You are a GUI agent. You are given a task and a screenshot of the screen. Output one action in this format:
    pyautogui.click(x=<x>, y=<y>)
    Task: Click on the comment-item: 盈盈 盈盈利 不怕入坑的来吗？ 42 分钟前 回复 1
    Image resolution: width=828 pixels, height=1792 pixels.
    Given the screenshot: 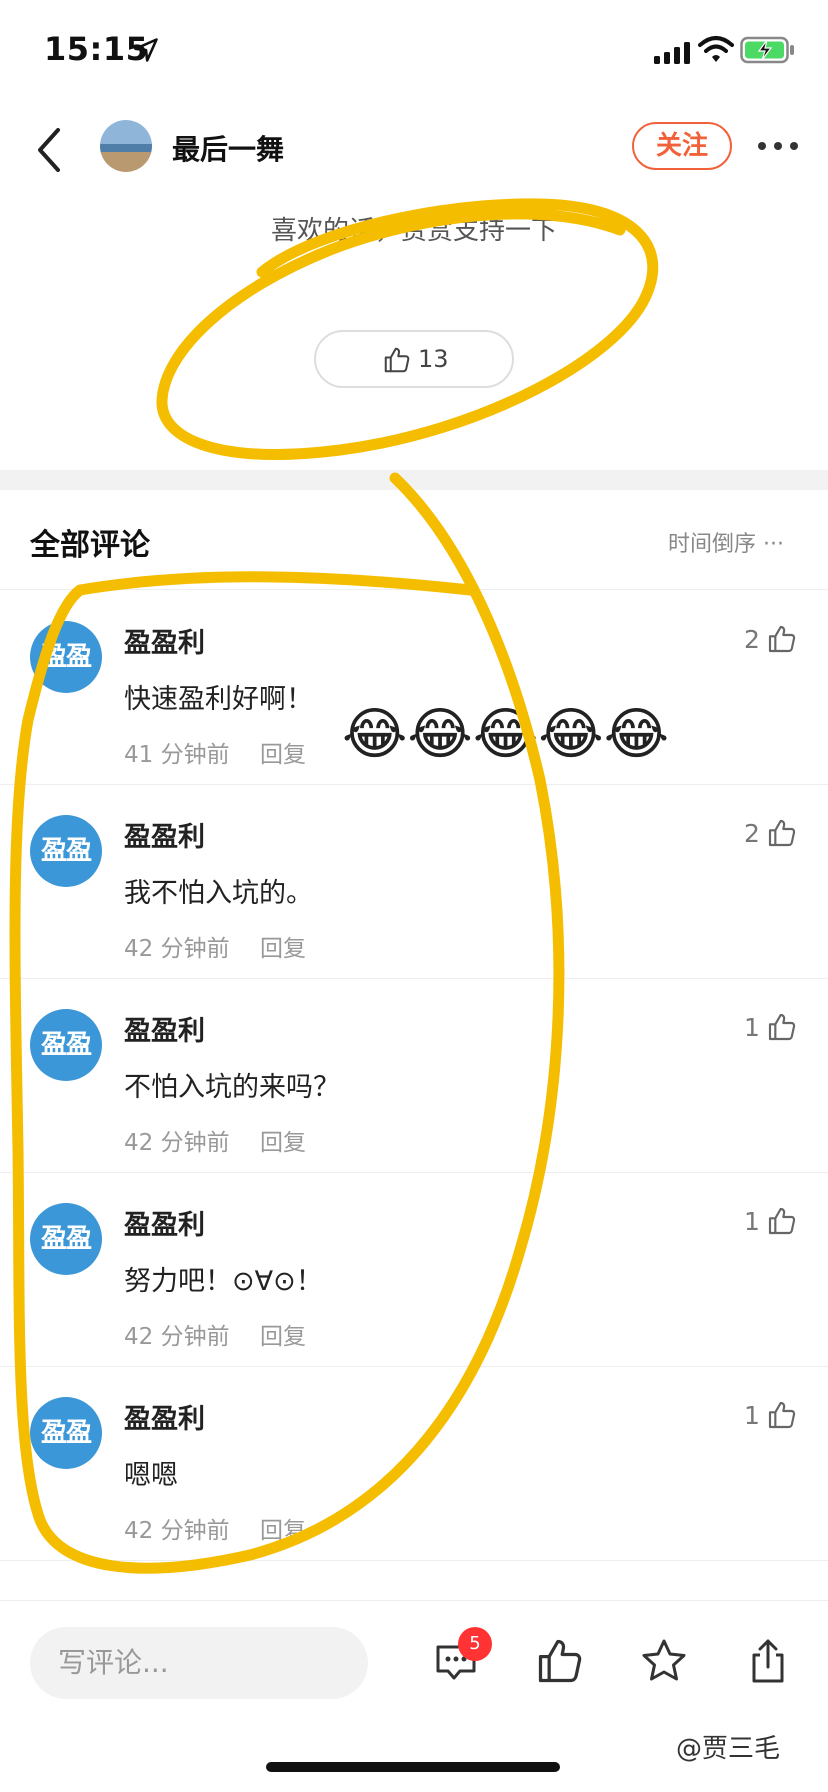 What is the action you would take?
    pyautogui.click(x=414, y=1076)
    